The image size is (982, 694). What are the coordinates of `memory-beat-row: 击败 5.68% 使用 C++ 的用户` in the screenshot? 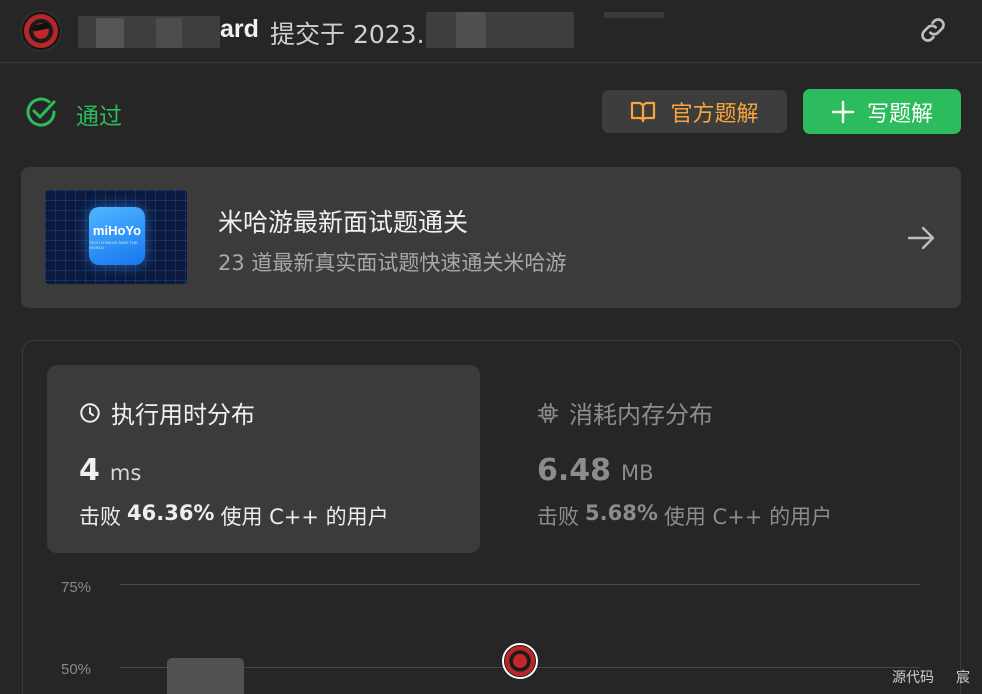 It's located at (684, 516).